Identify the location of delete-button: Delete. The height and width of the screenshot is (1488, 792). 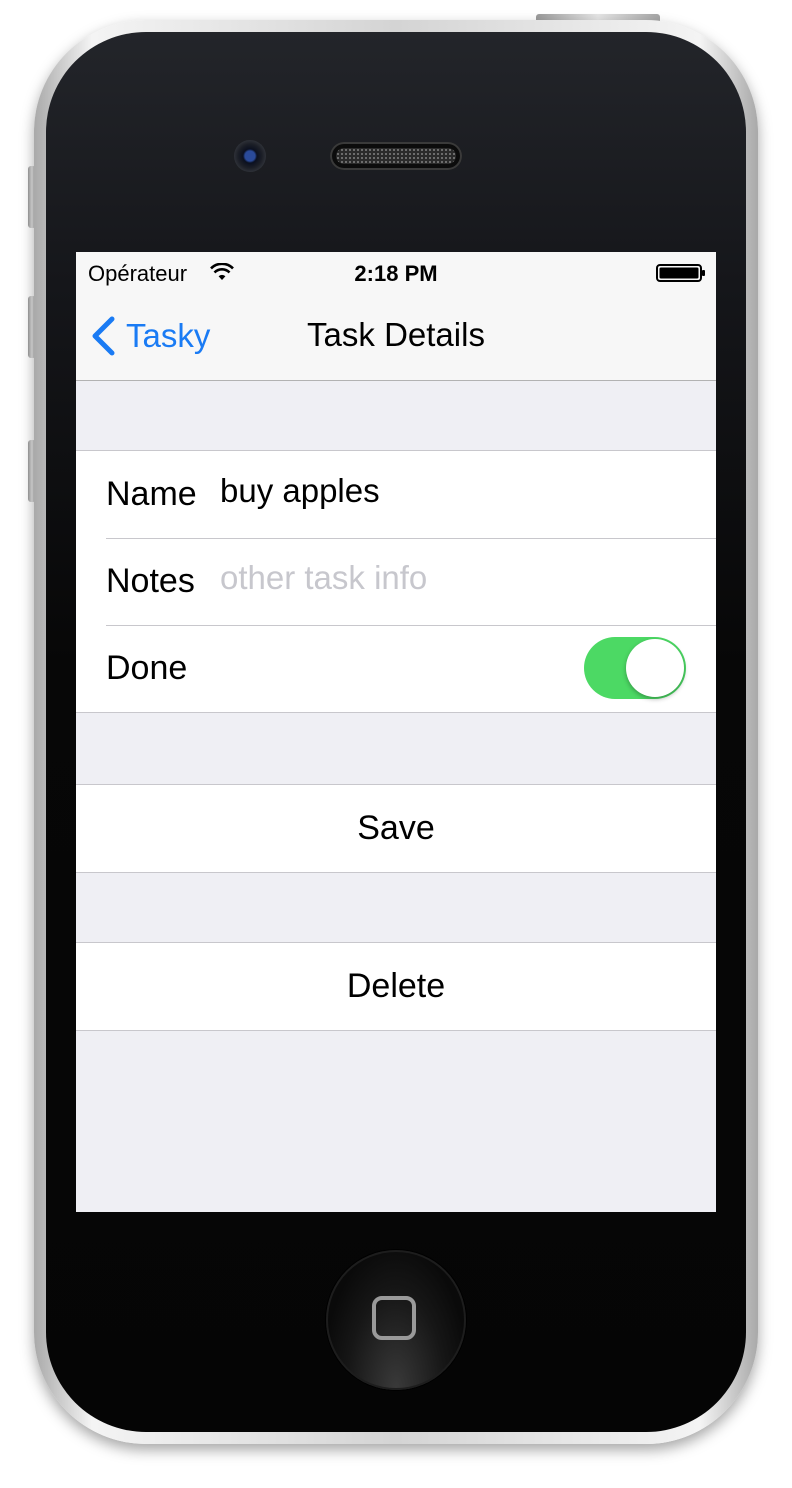
(396, 986).